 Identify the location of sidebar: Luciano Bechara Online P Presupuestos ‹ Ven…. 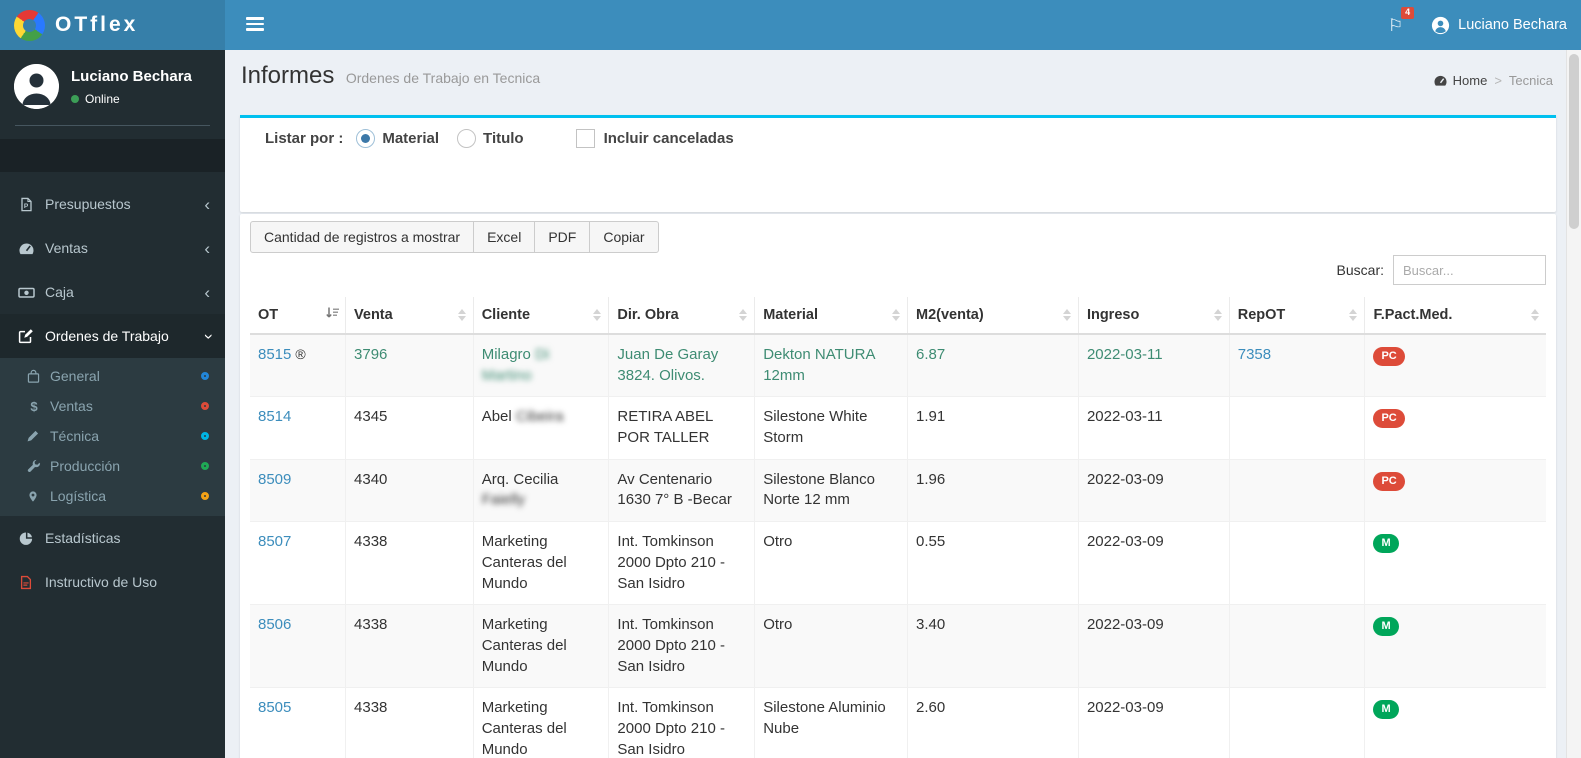
(112, 404).